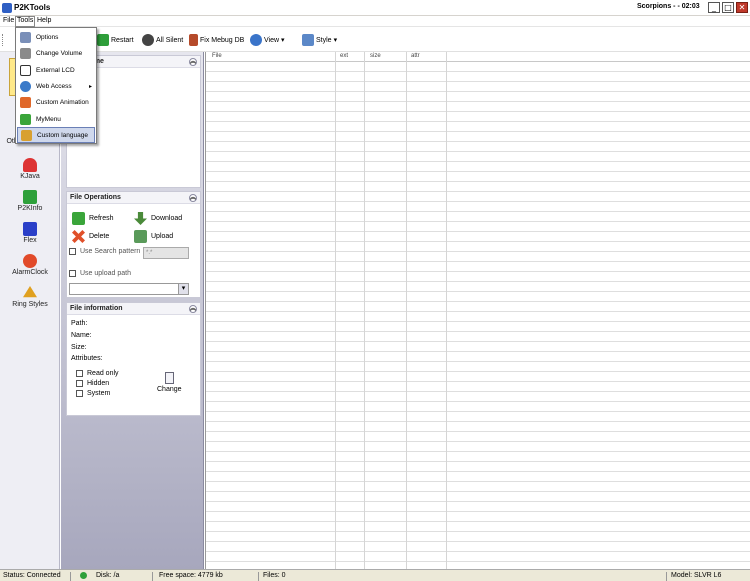 Image resolution: width=750 pixels, height=581 pixels. I want to click on view-label: View, so click(272, 40).